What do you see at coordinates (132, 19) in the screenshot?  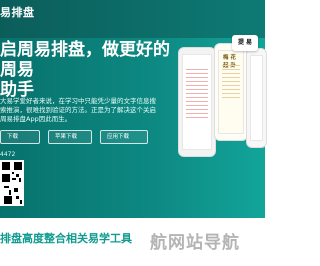 I see `top-header: 易排盘` at bounding box center [132, 19].